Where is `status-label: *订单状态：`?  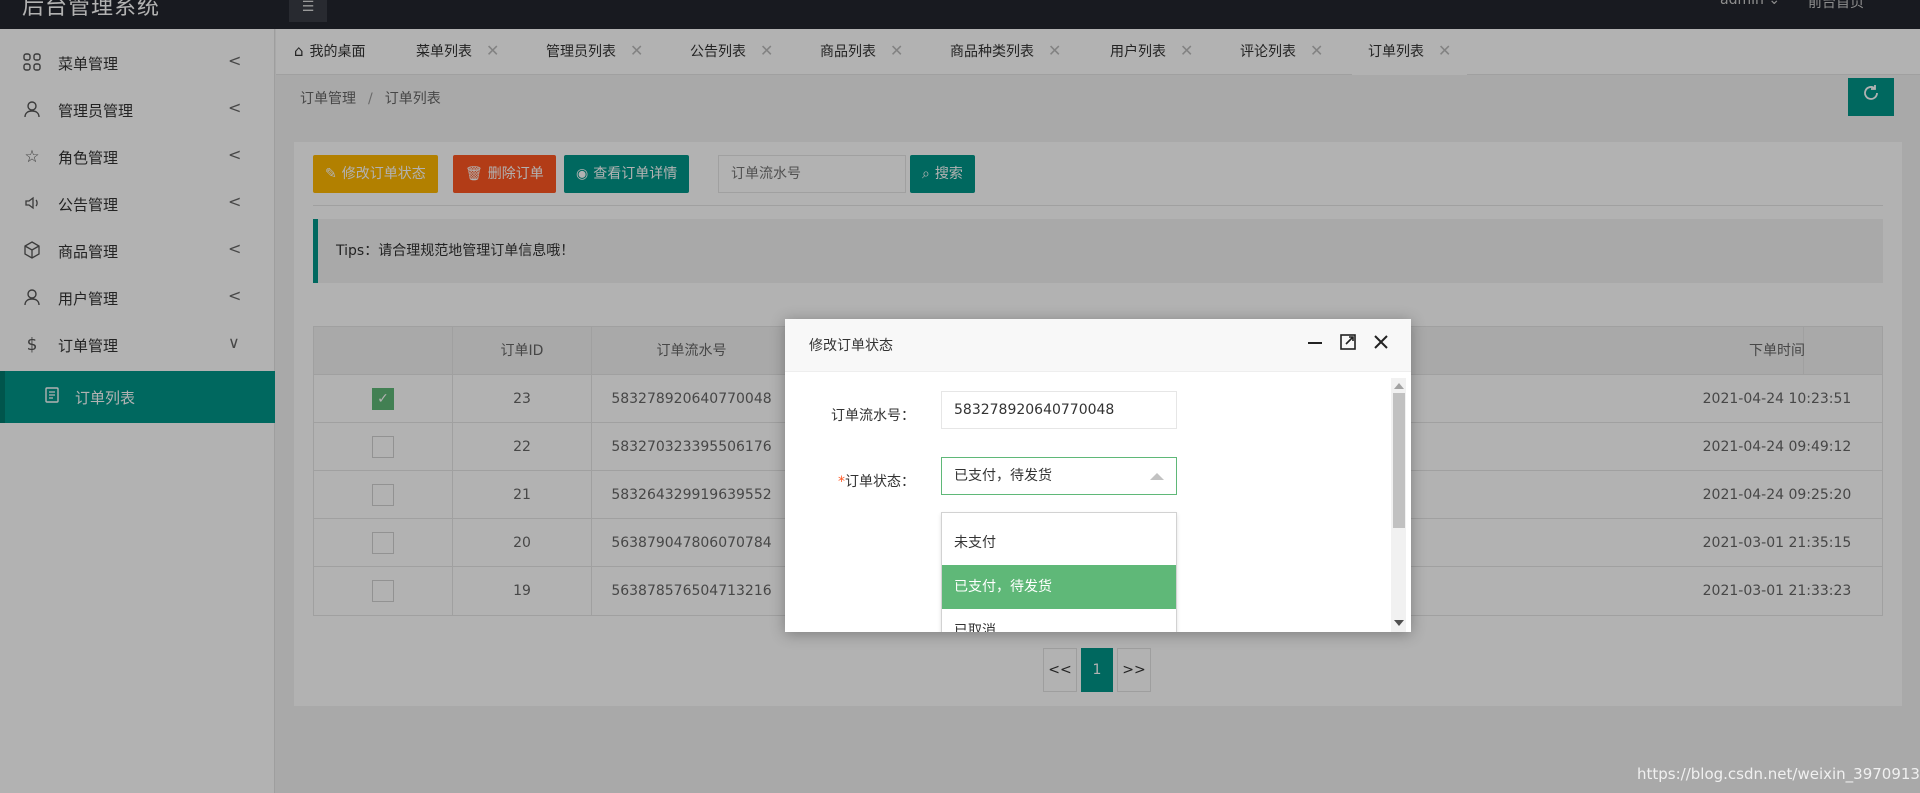 status-label: *订单状态： is located at coordinates (850, 481).